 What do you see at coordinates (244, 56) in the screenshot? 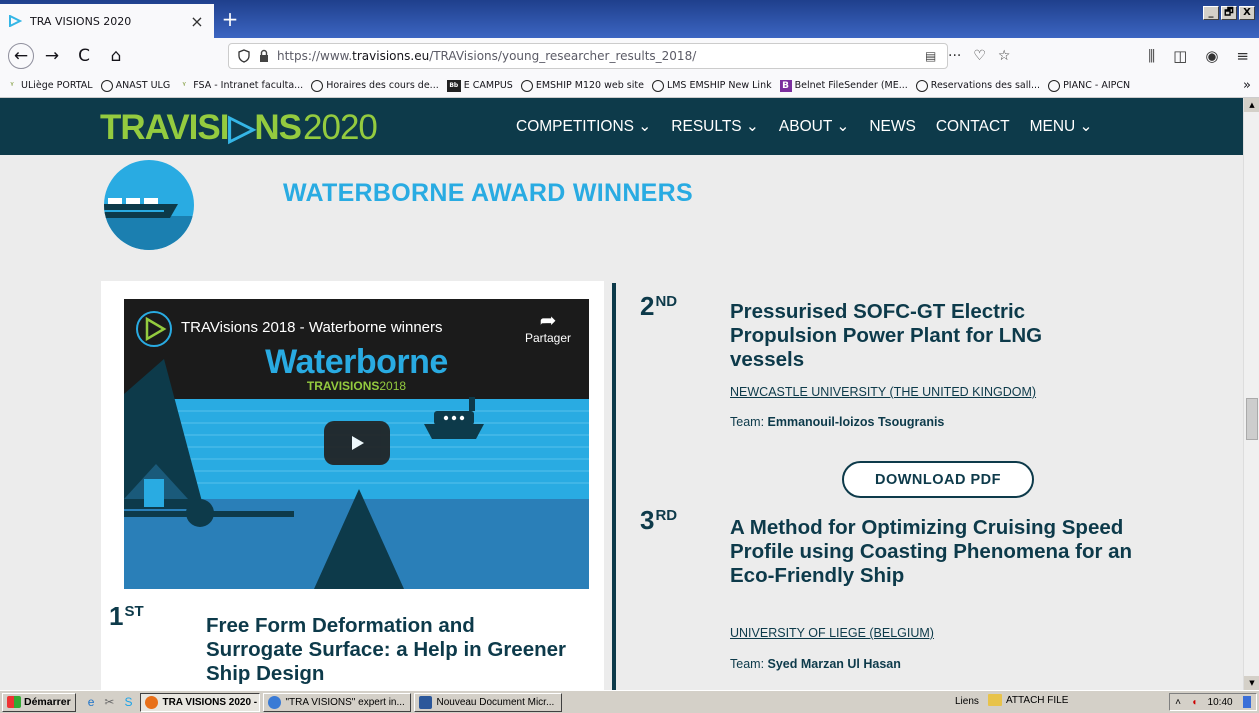
I see `tracking-protection-icon` at bounding box center [244, 56].